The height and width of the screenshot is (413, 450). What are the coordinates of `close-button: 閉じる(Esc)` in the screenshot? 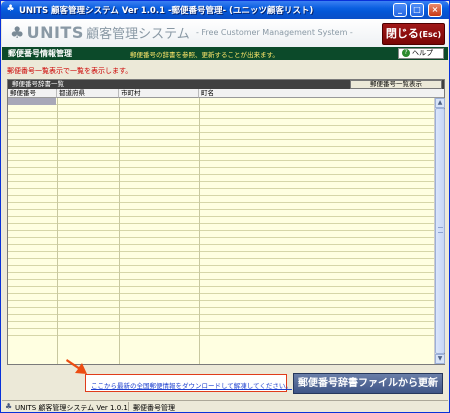 It's located at (413, 34).